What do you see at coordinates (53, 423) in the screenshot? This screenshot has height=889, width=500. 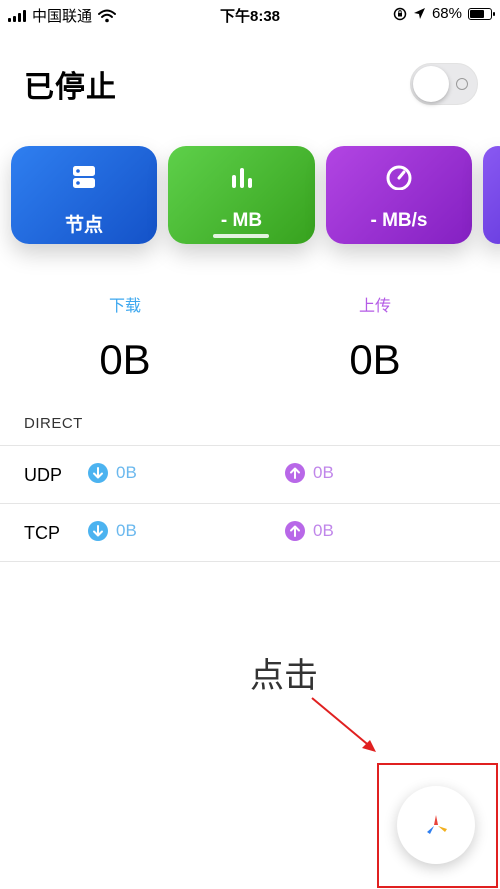 I see `direct-section-header: DIRECT` at bounding box center [53, 423].